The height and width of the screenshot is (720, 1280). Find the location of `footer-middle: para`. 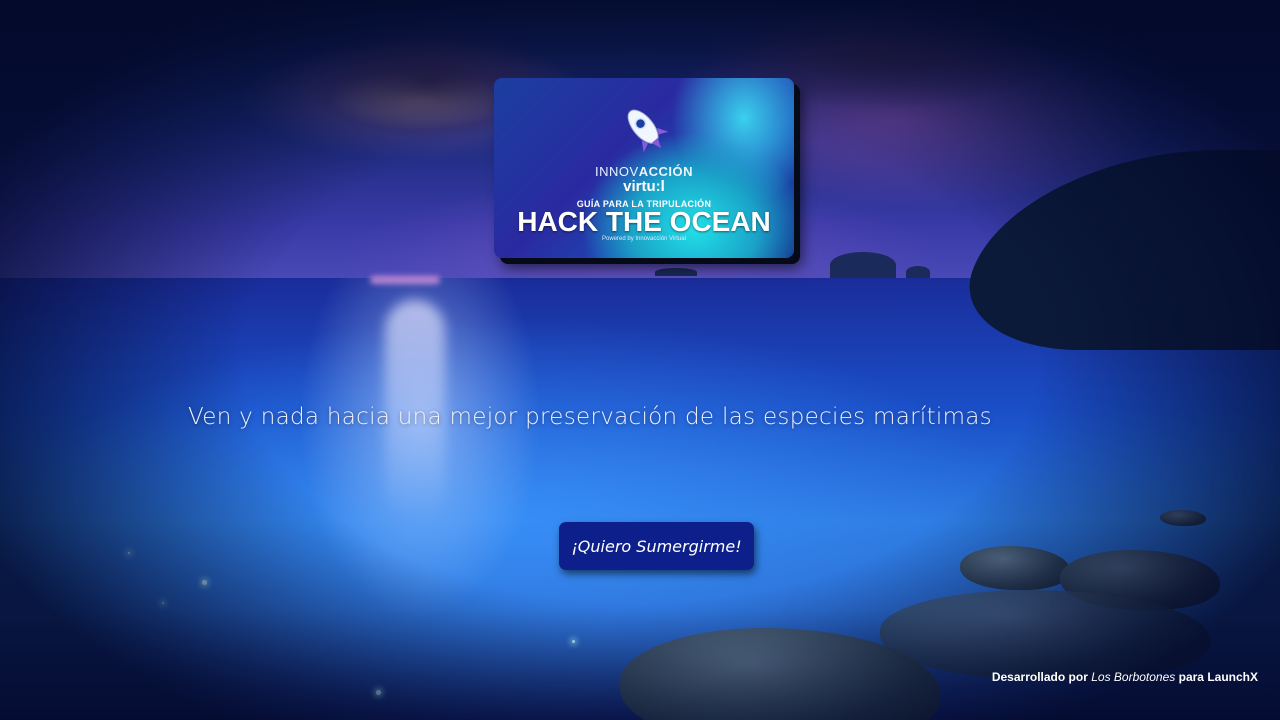

footer-middle: para is located at coordinates (1191, 677).